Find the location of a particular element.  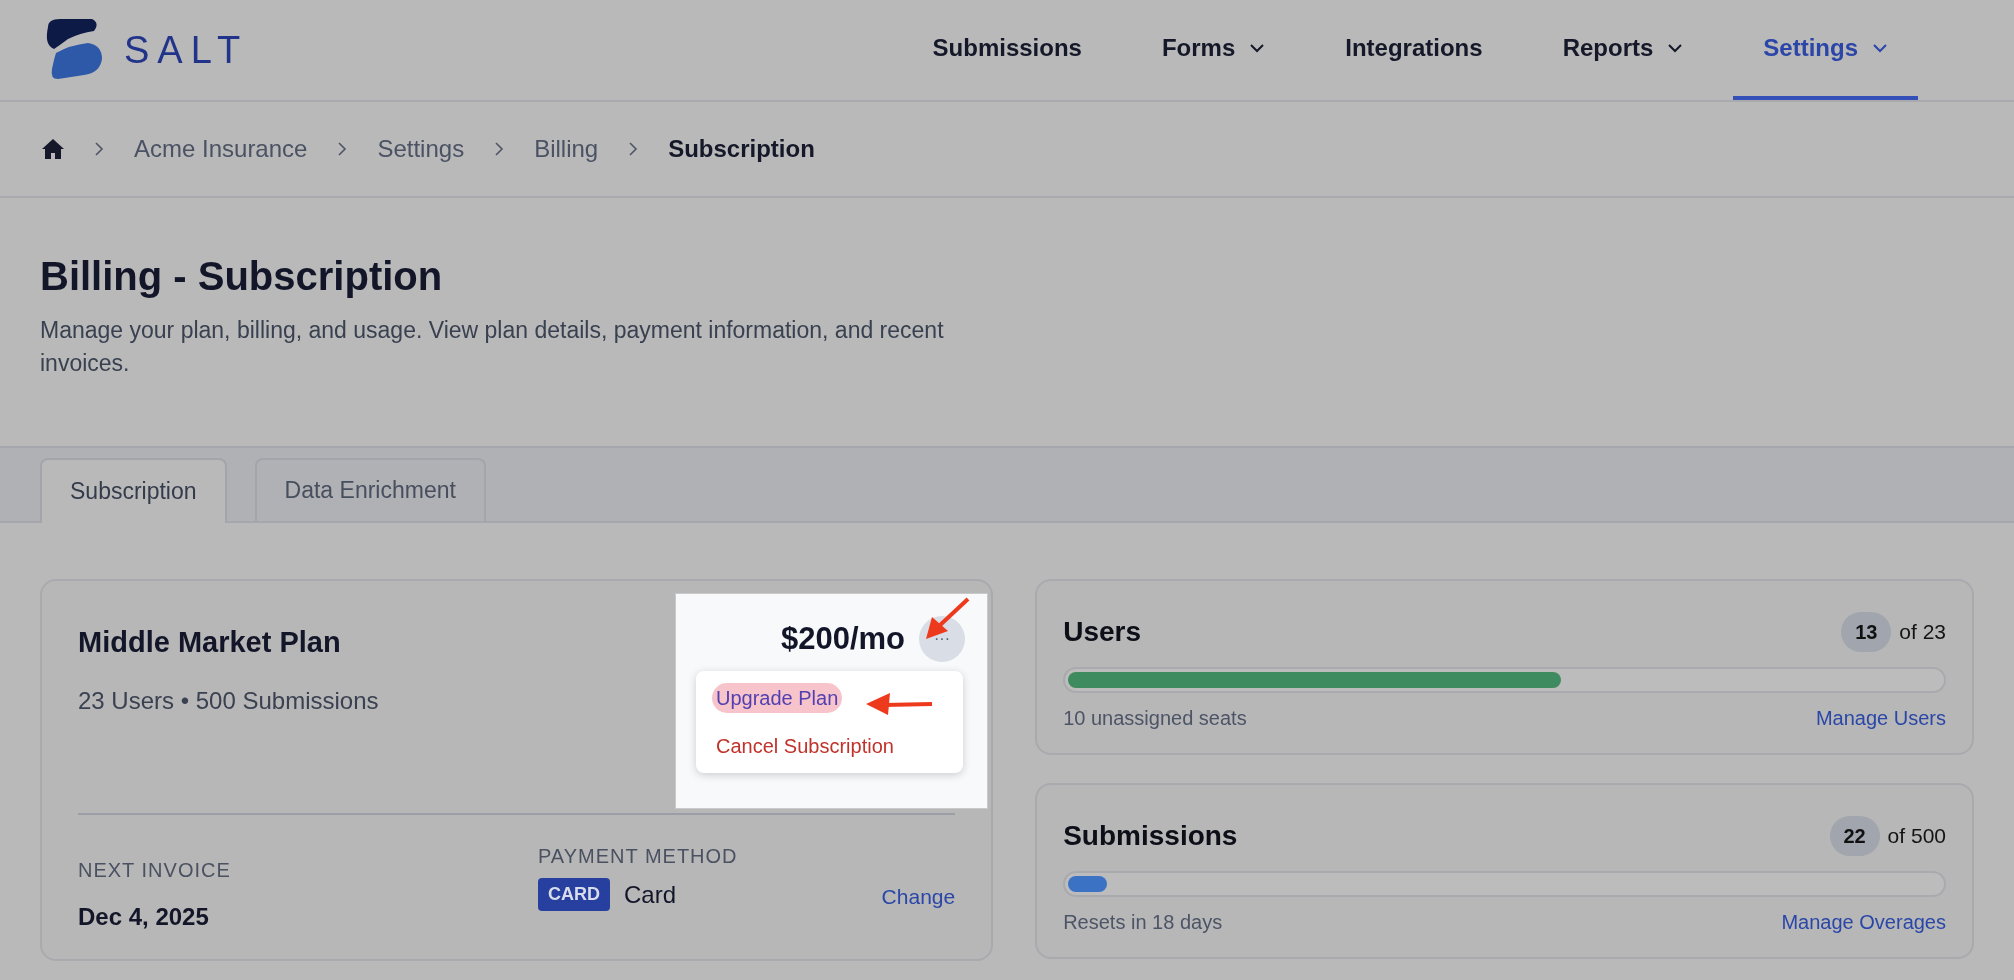

field-label: NEXT INVOICE is located at coordinates (155, 870).